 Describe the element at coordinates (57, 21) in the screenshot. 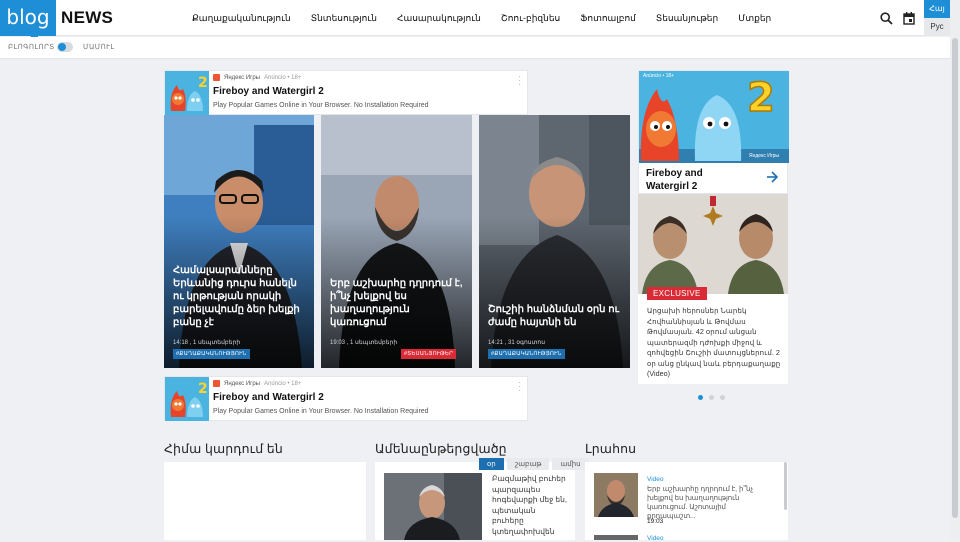

I see `site-logo: blog NEWS` at that location.